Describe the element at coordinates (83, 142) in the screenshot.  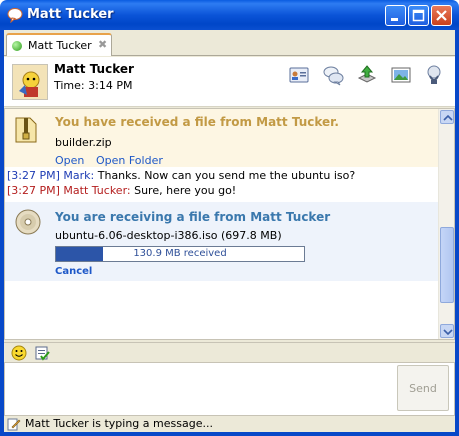
I see `received-file-name: builder.zip` at that location.